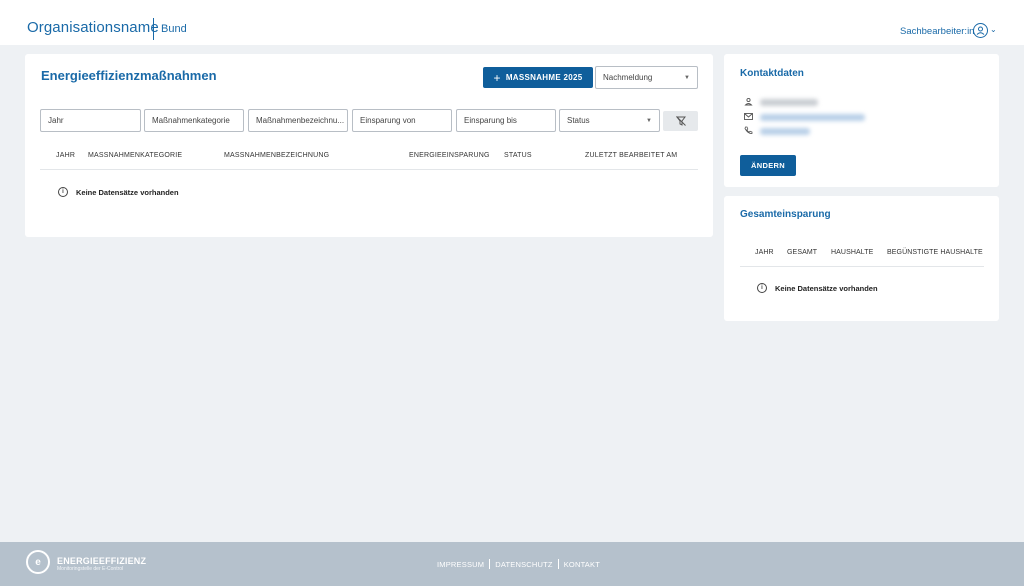  I want to click on filter-savings-from-input: Einsparung von, so click(402, 120).